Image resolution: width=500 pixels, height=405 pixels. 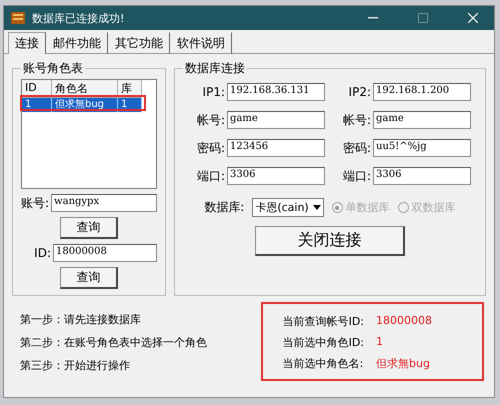 I want to click on id-field: 18000008, so click(x=105, y=253).